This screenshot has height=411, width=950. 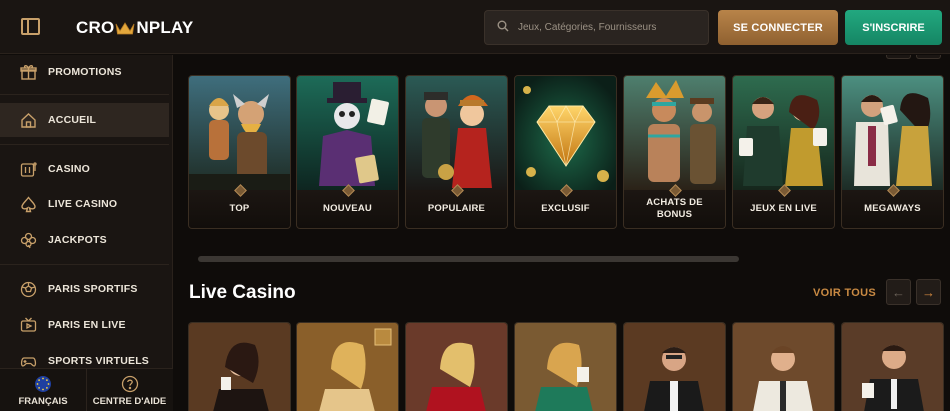 I want to click on eu-flag-icon, so click(x=43, y=384).